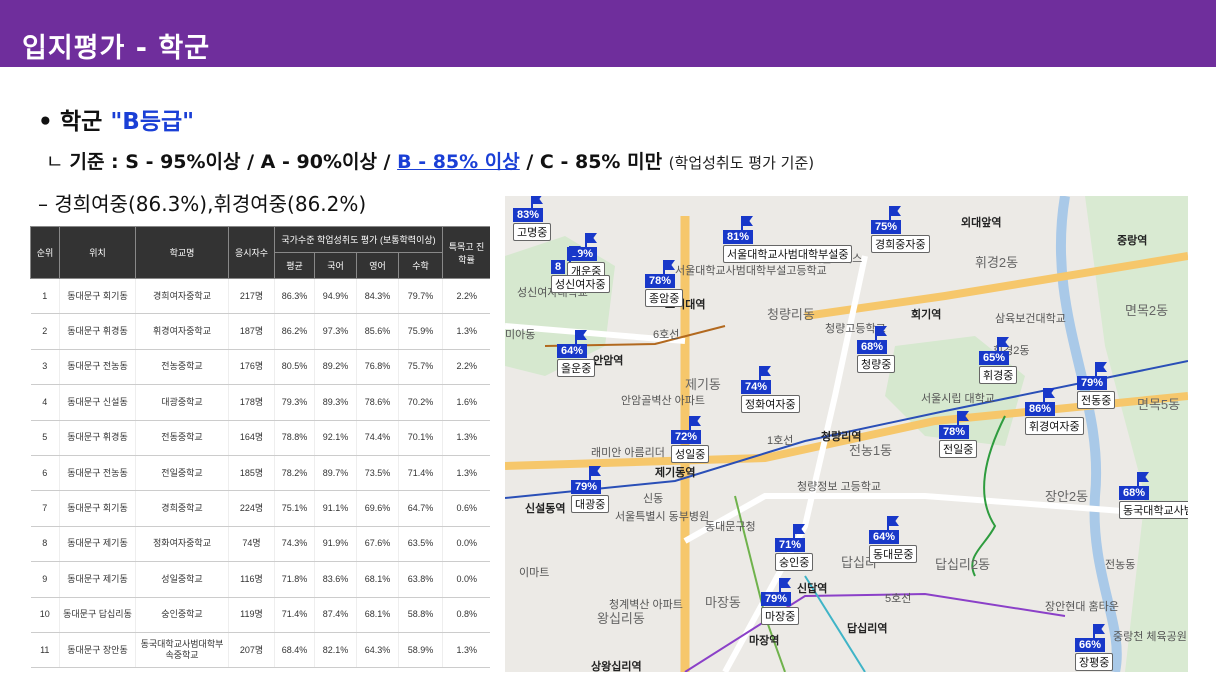  Describe the element at coordinates (377, 296) in the screenshot. I see `cell-eng: 84.3%` at that location.